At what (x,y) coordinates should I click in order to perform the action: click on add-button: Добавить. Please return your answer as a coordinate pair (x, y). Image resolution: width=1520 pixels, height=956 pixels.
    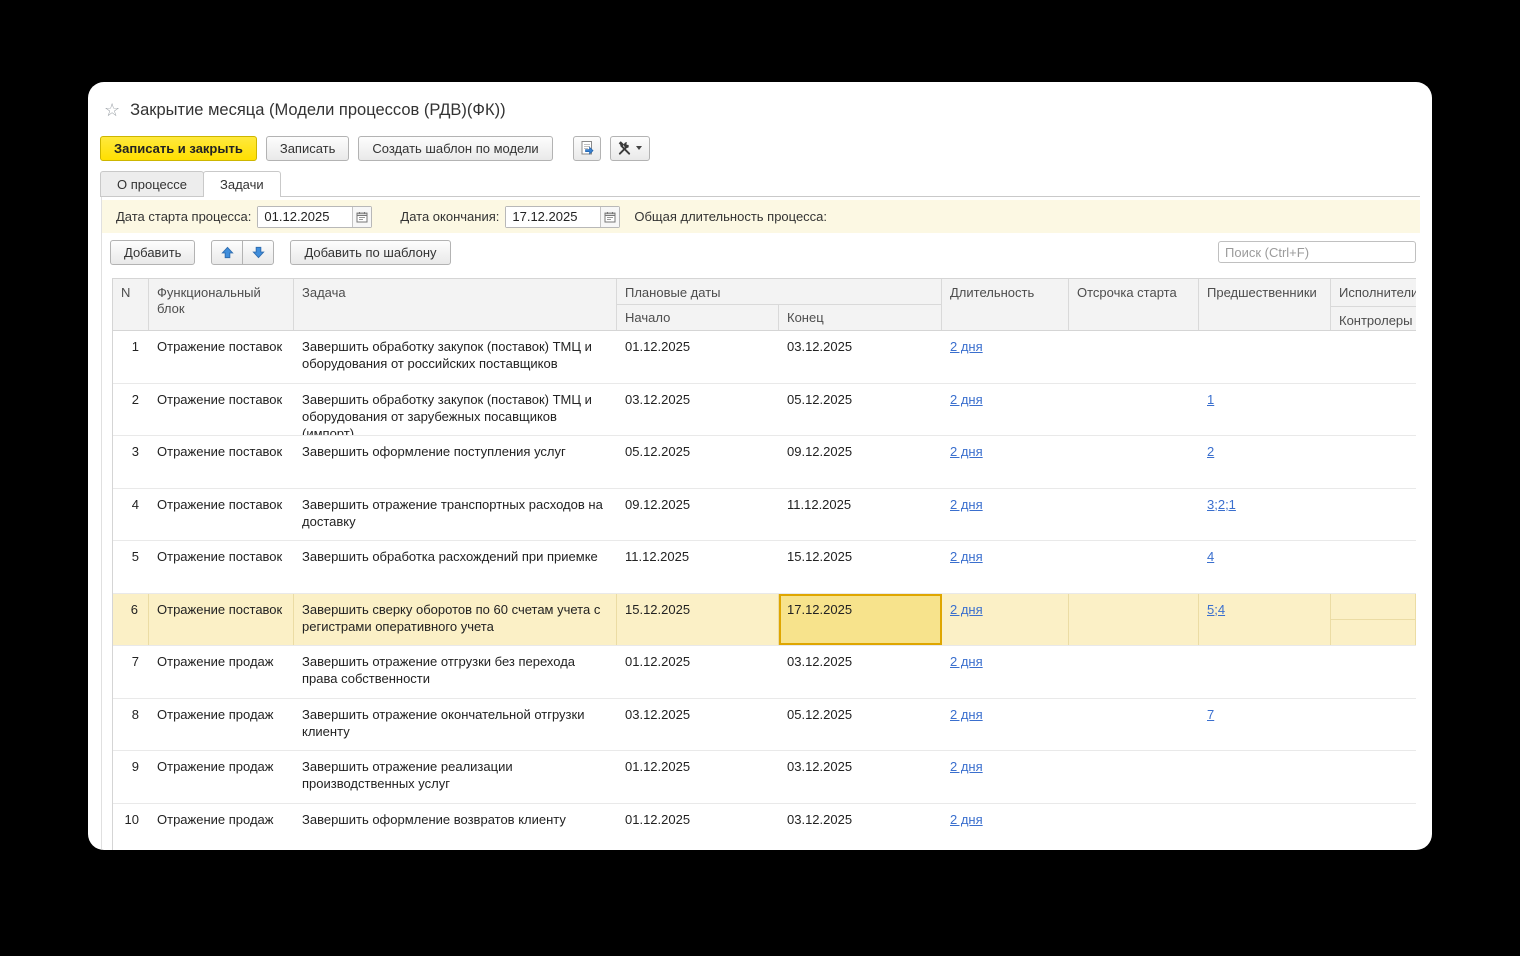
    Looking at the image, I should click on (153, 252).